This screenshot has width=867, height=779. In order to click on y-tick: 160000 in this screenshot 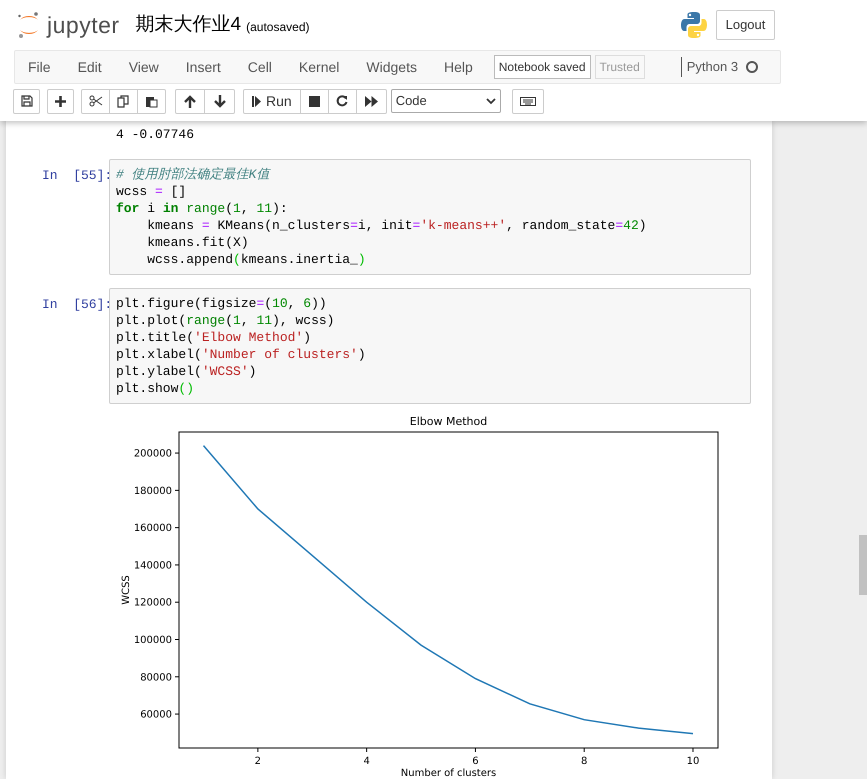, I will do `click(157, 528)`.